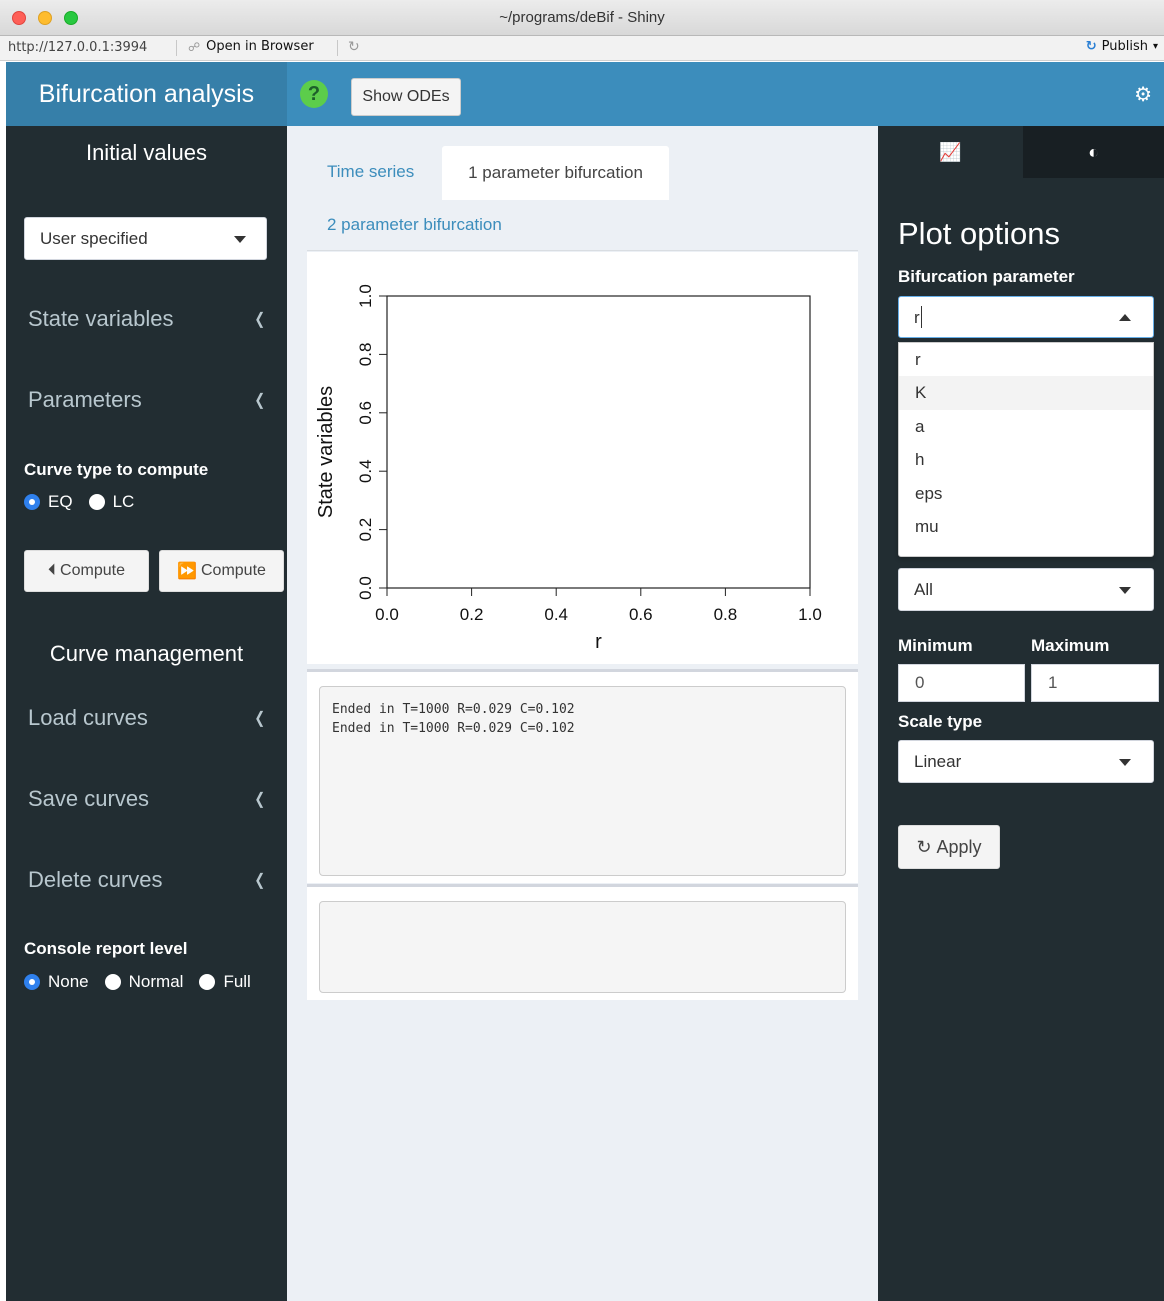  Describe the element at coordinates (961, 683) in the screenshot. I see `minimum-input: 0` at that location.